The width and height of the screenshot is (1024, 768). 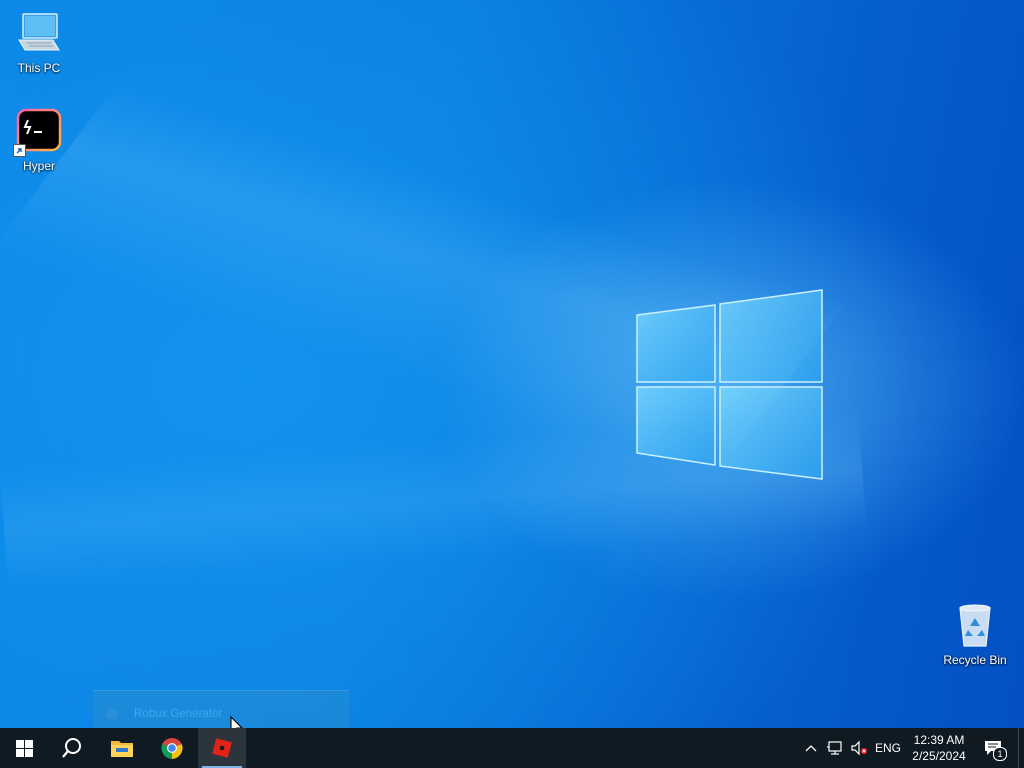 What do you see at coordinates (975, 660) in the screenshot?
I see `desktop-icon-label: Recycle Bin` at bounding box center [975, 660].